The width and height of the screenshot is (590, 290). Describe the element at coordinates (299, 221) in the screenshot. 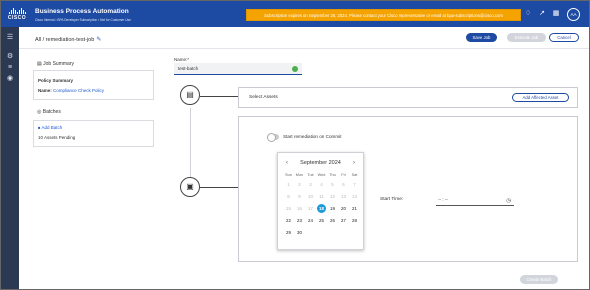

I see `calendar-day: 23` at that location.